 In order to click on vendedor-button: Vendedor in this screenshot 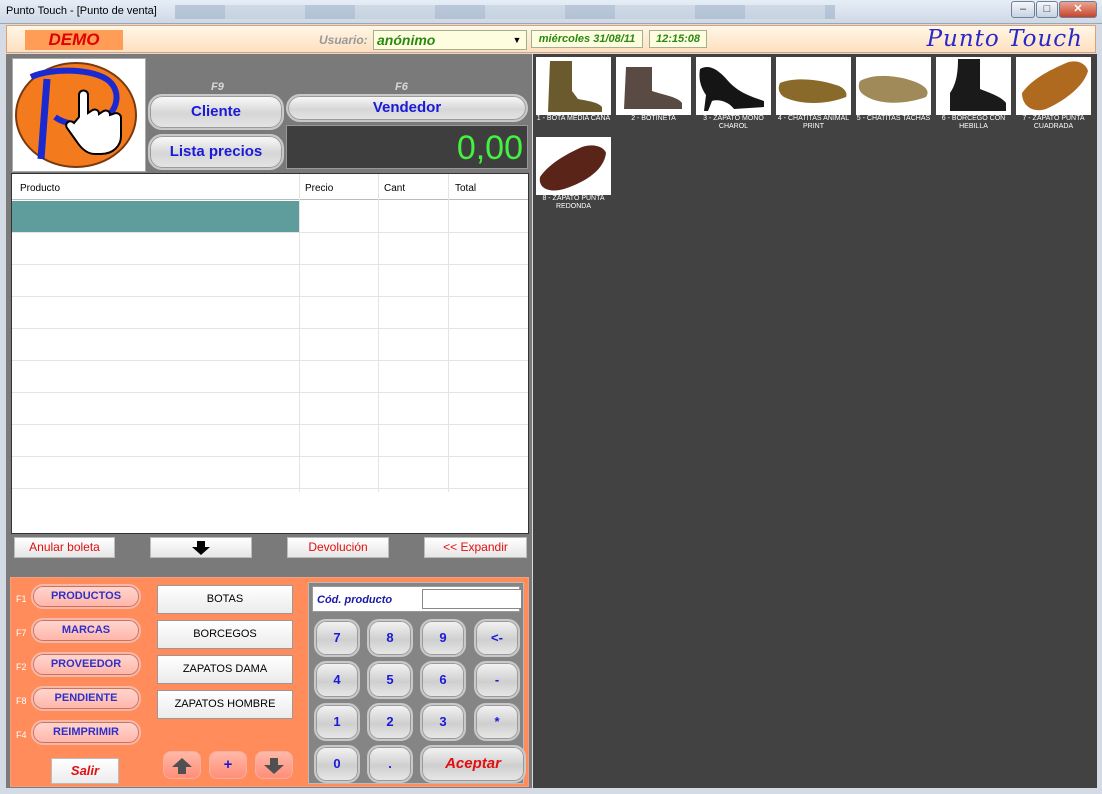, I will do `click(407, 108)`.